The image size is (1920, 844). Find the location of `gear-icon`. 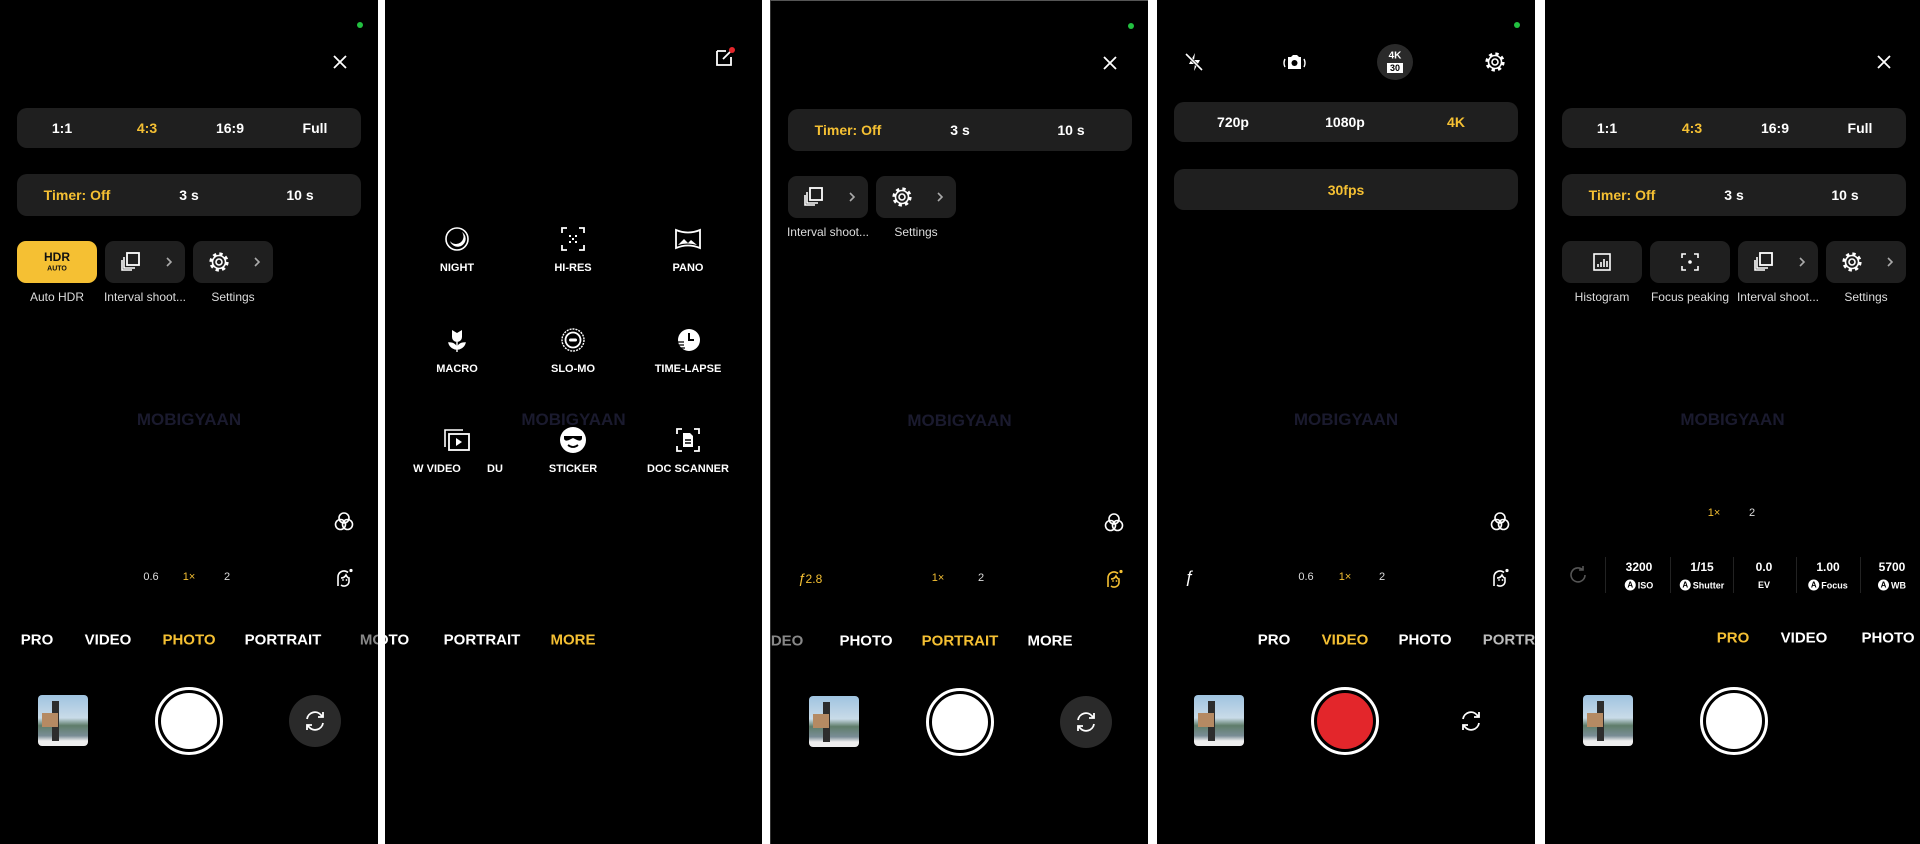

gear-icon is located at coordinates (1495, 62).